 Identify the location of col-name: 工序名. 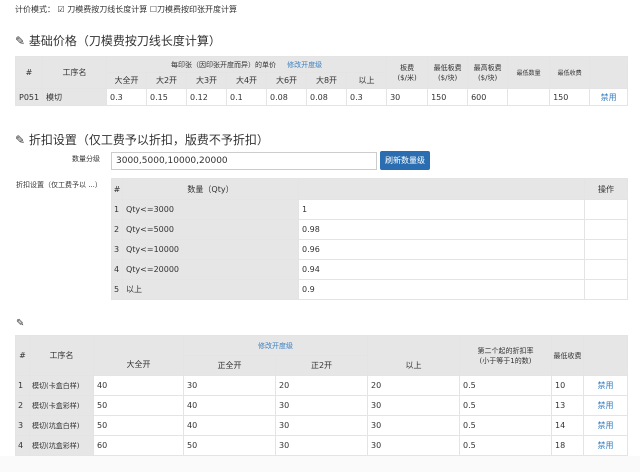
(74, 72).